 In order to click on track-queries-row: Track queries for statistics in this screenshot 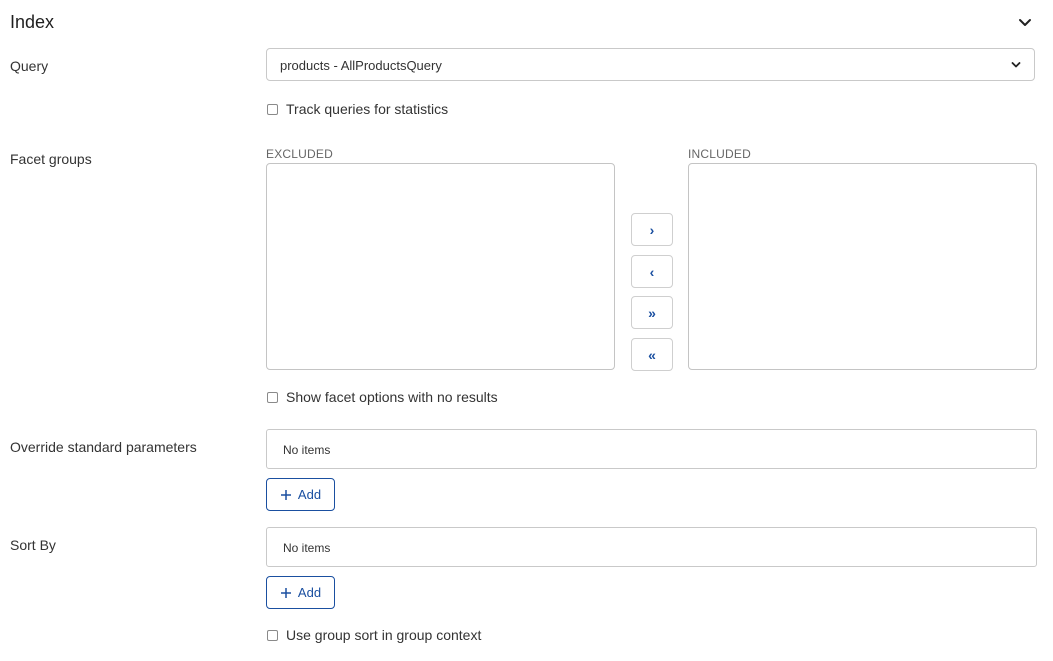, I will do `click(357, 109)`.